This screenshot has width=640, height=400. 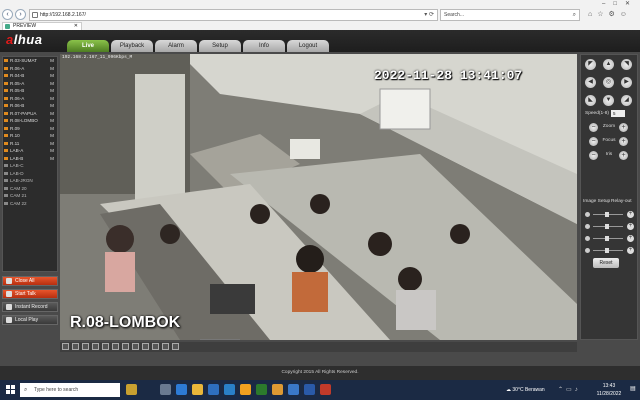 What do you see at coordinates (264, 46) in the screenshot?
I see `nav-tab-info: Info` at bounding box center [264, 46].